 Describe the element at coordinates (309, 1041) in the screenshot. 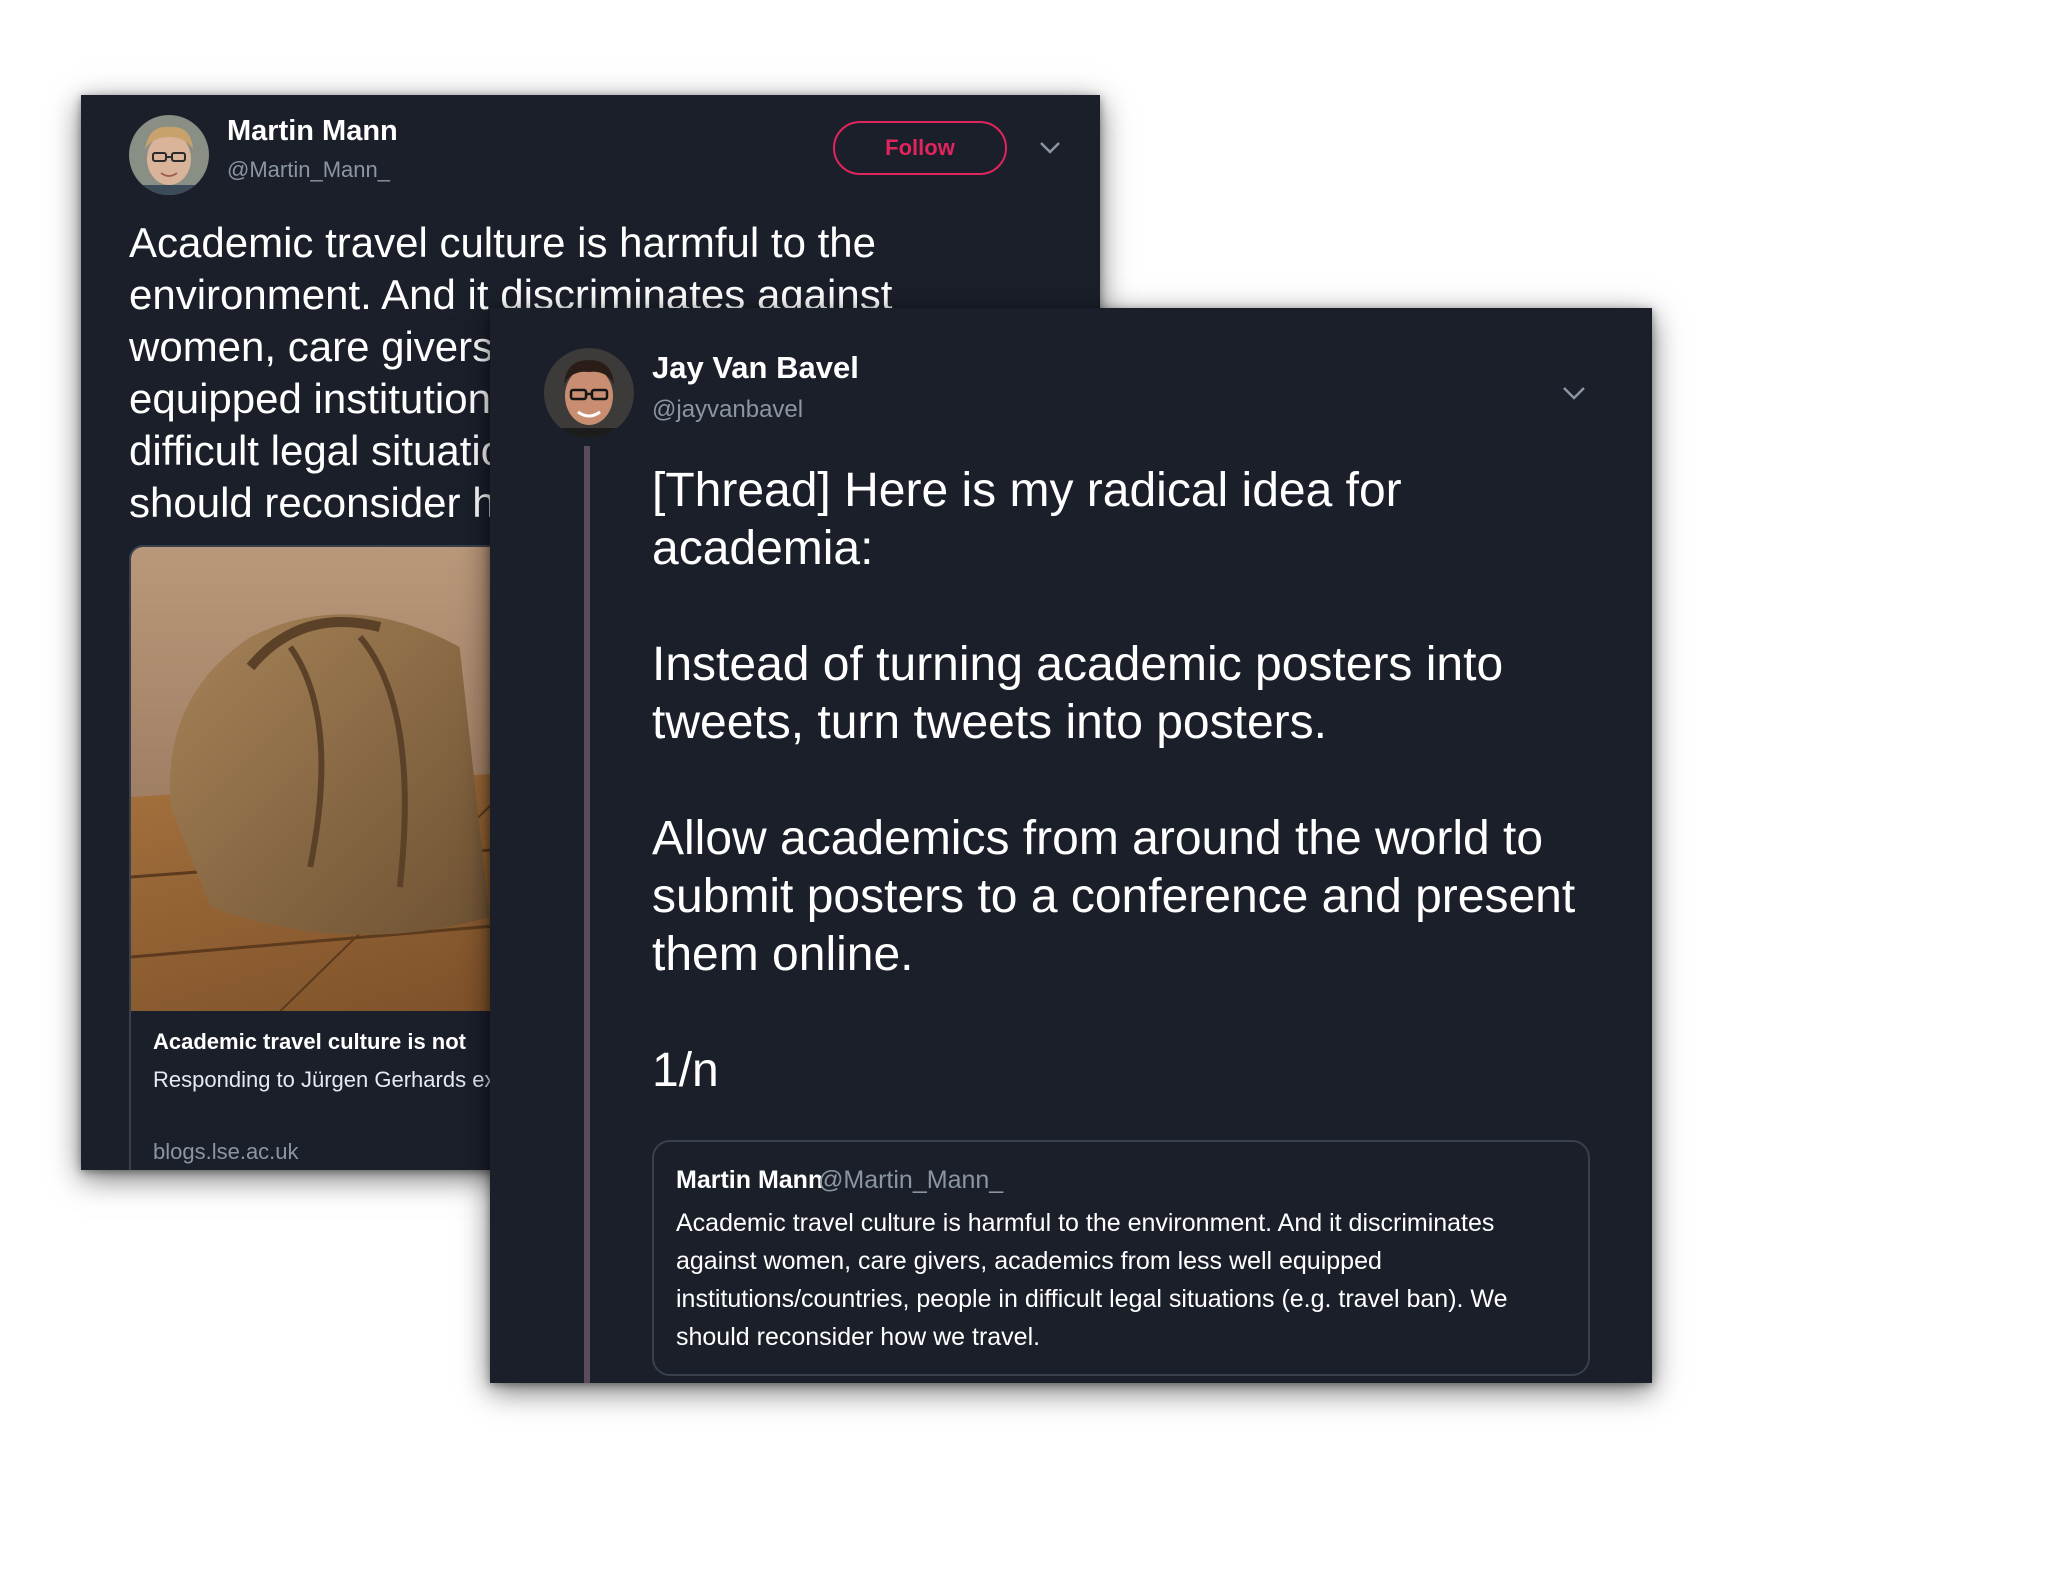

I see `link-preview-title: Academic travel culture is not` at that location.